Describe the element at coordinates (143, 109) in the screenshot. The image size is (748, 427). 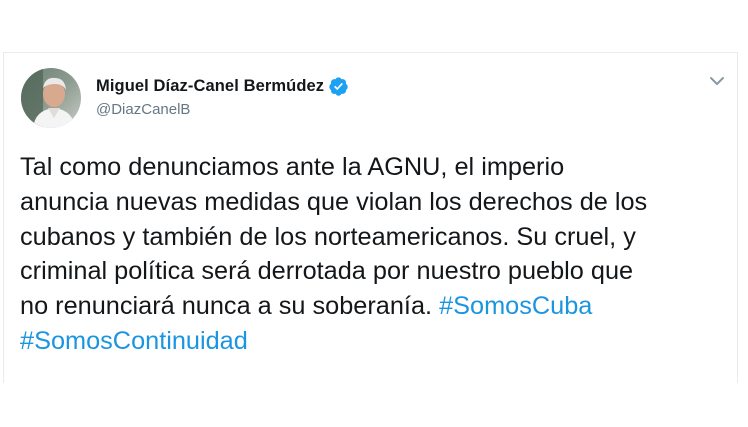
I see `author-handle: @DiazCanelB` at that location.